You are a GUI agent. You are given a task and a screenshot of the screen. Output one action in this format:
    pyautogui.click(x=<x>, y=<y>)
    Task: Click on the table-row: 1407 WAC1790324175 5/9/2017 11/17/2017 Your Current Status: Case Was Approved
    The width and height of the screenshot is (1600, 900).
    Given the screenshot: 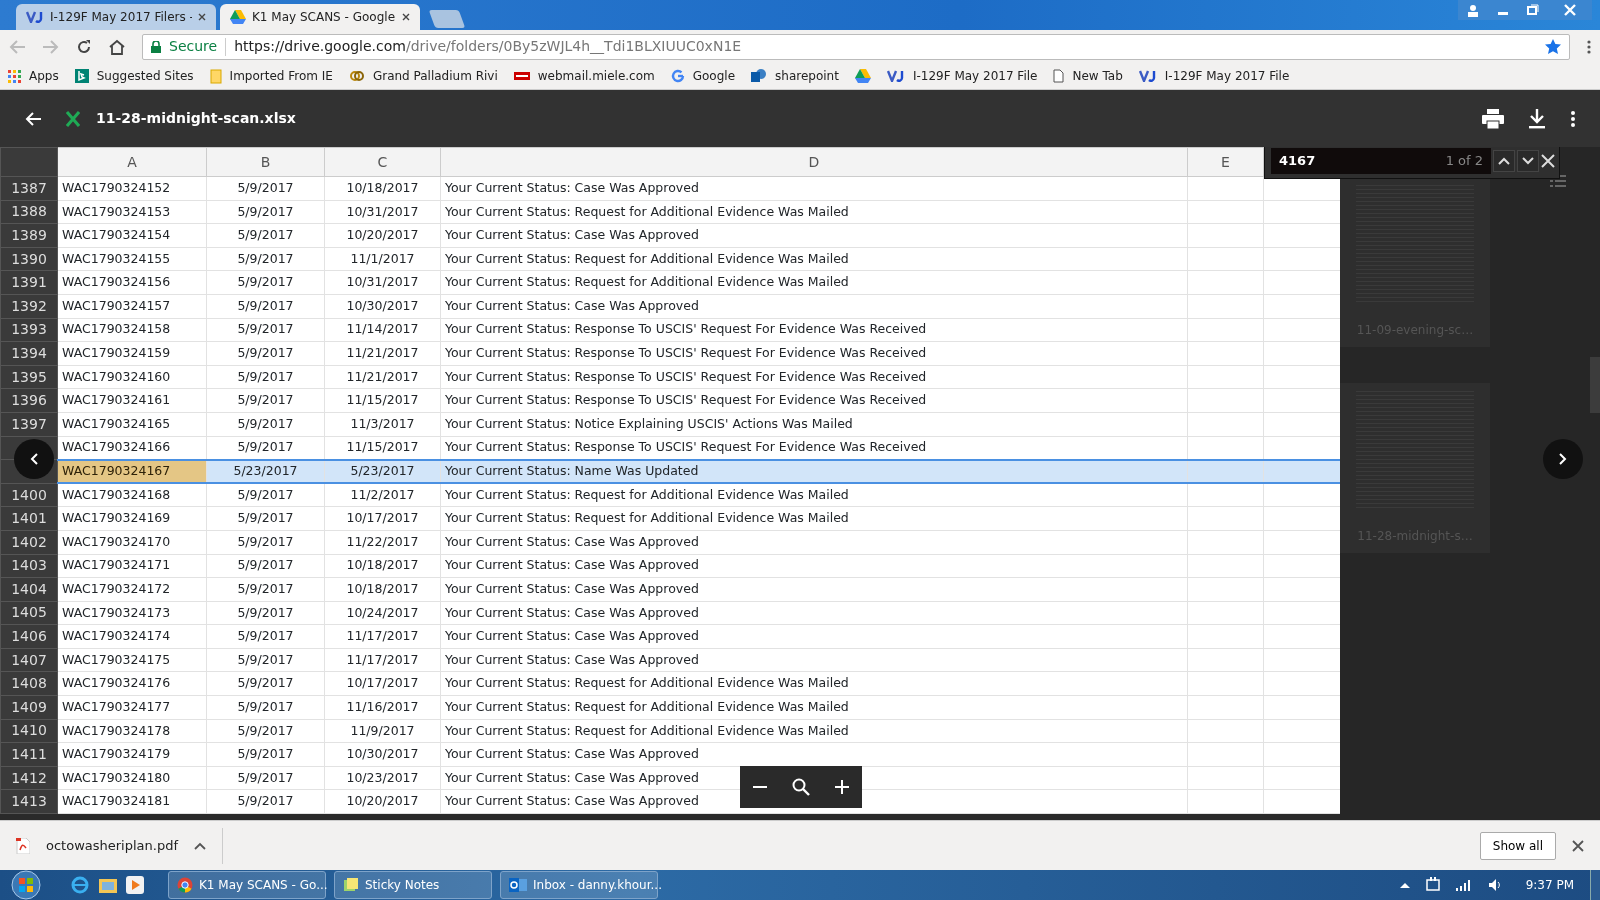 What is the action you would take?
    pyautogui.click(x=670, y=660)
    